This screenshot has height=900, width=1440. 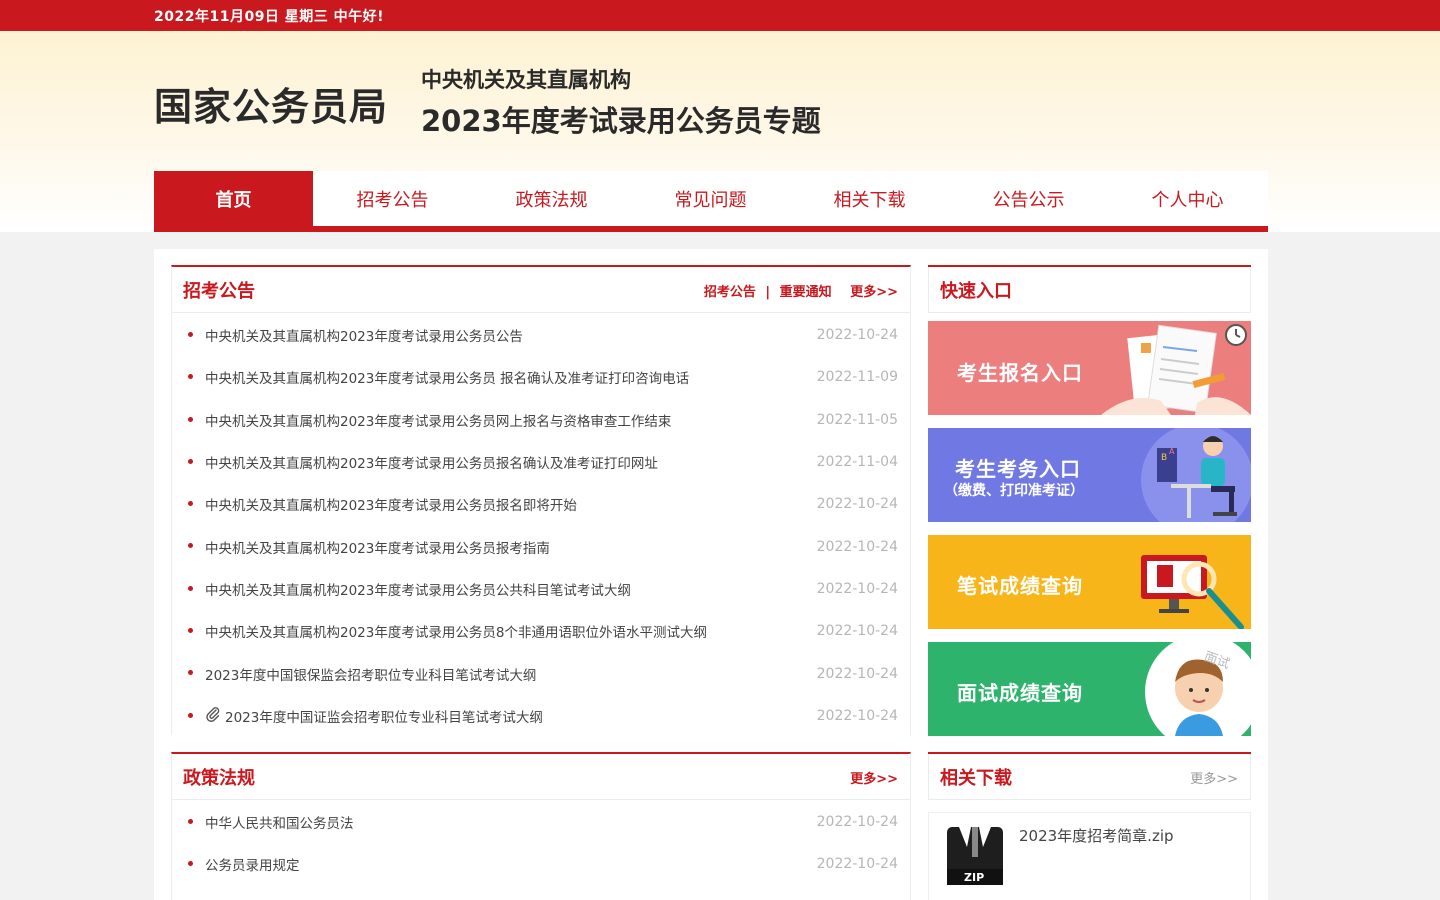 I want to click on header-subtitle-line1: 中央机关及其直属机构, so click(x=526, y=80).